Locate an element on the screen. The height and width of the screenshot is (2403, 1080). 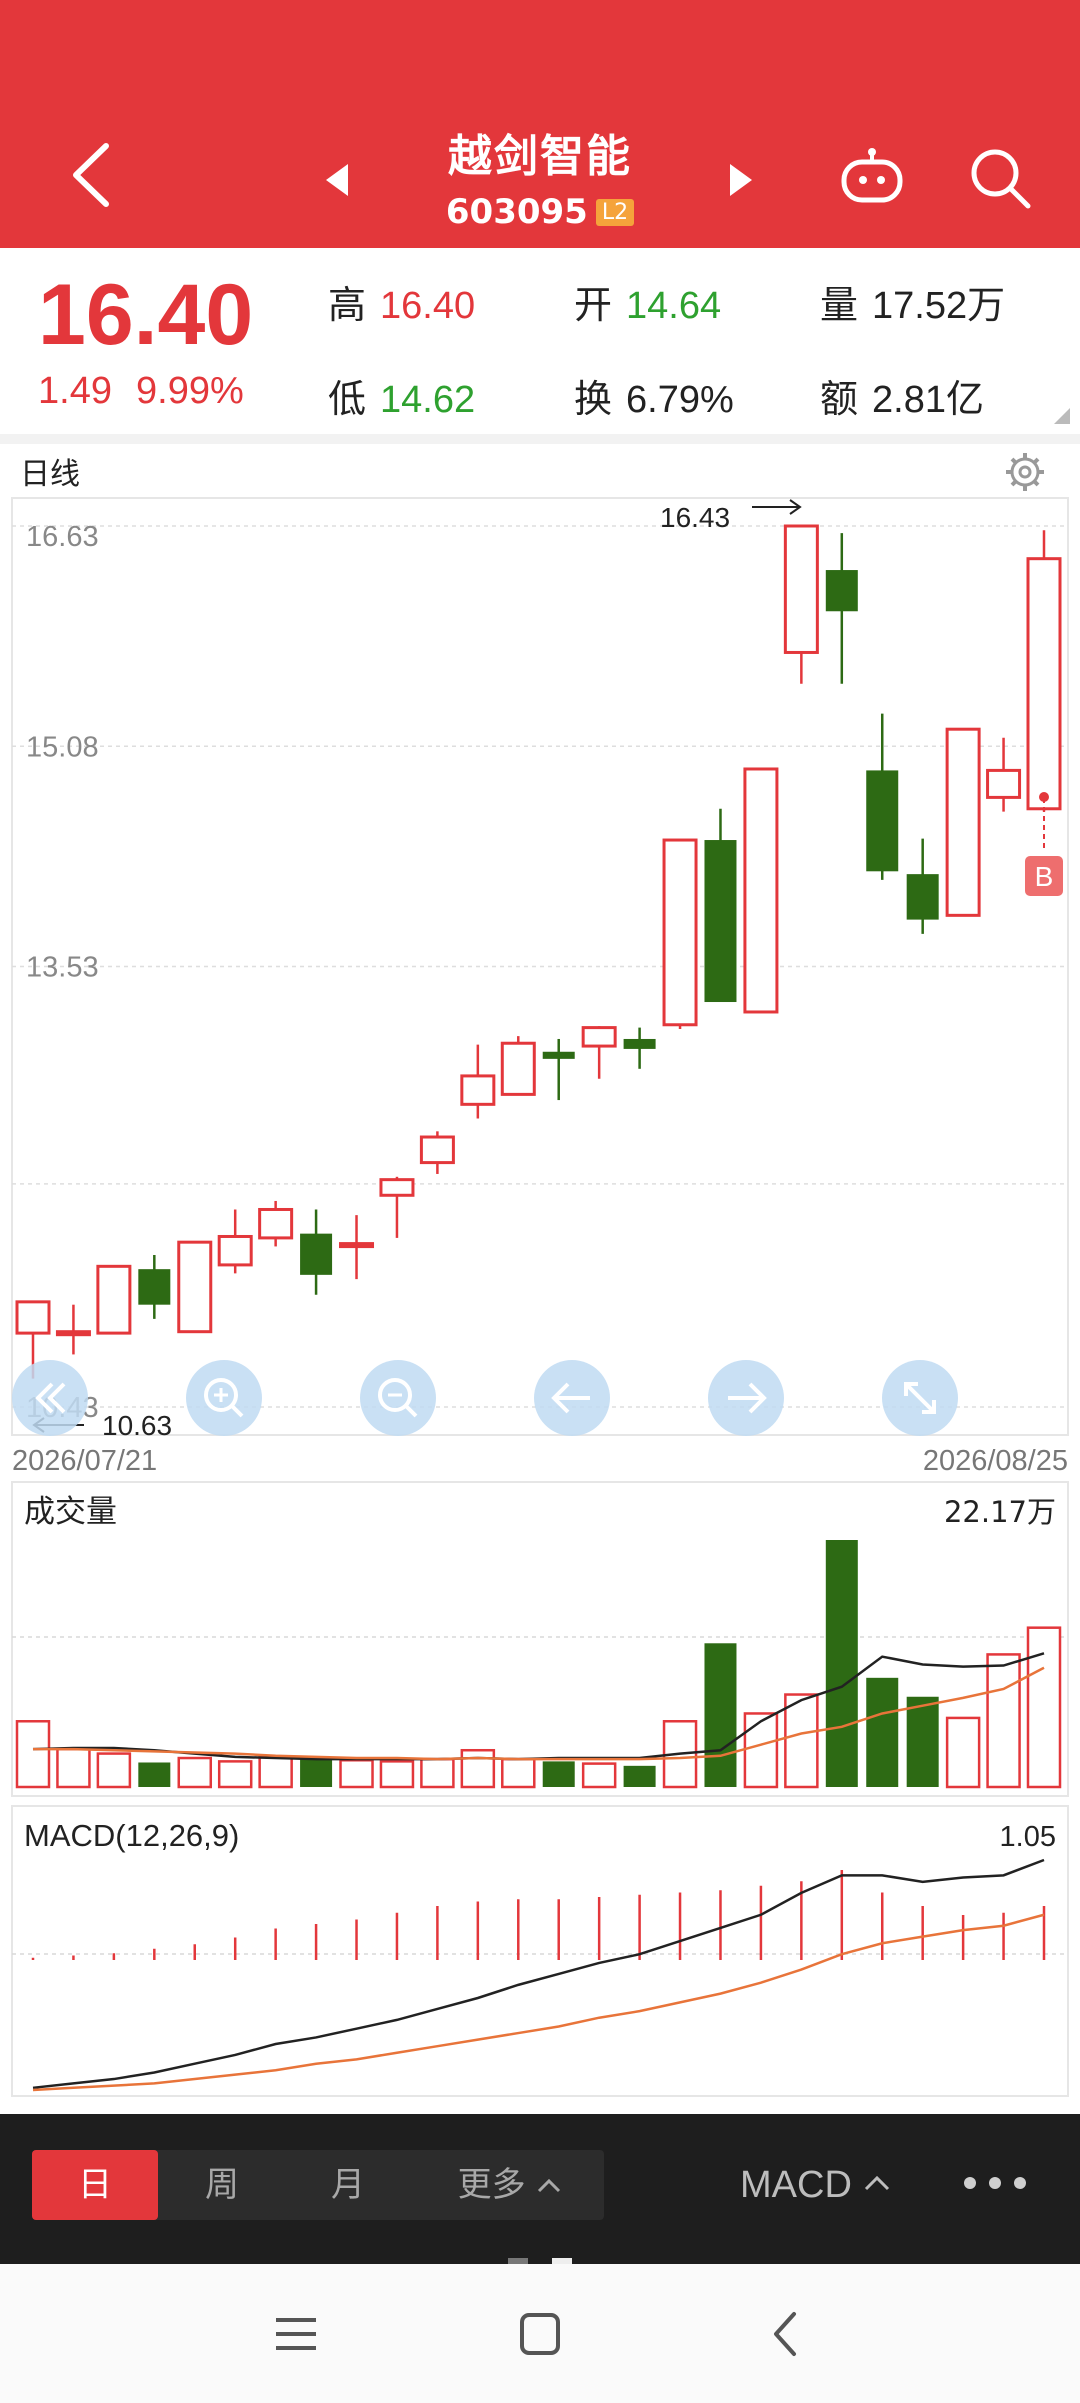
macd-panel-title: MACD(12,26,9) is located at coordinates (131, 1835).